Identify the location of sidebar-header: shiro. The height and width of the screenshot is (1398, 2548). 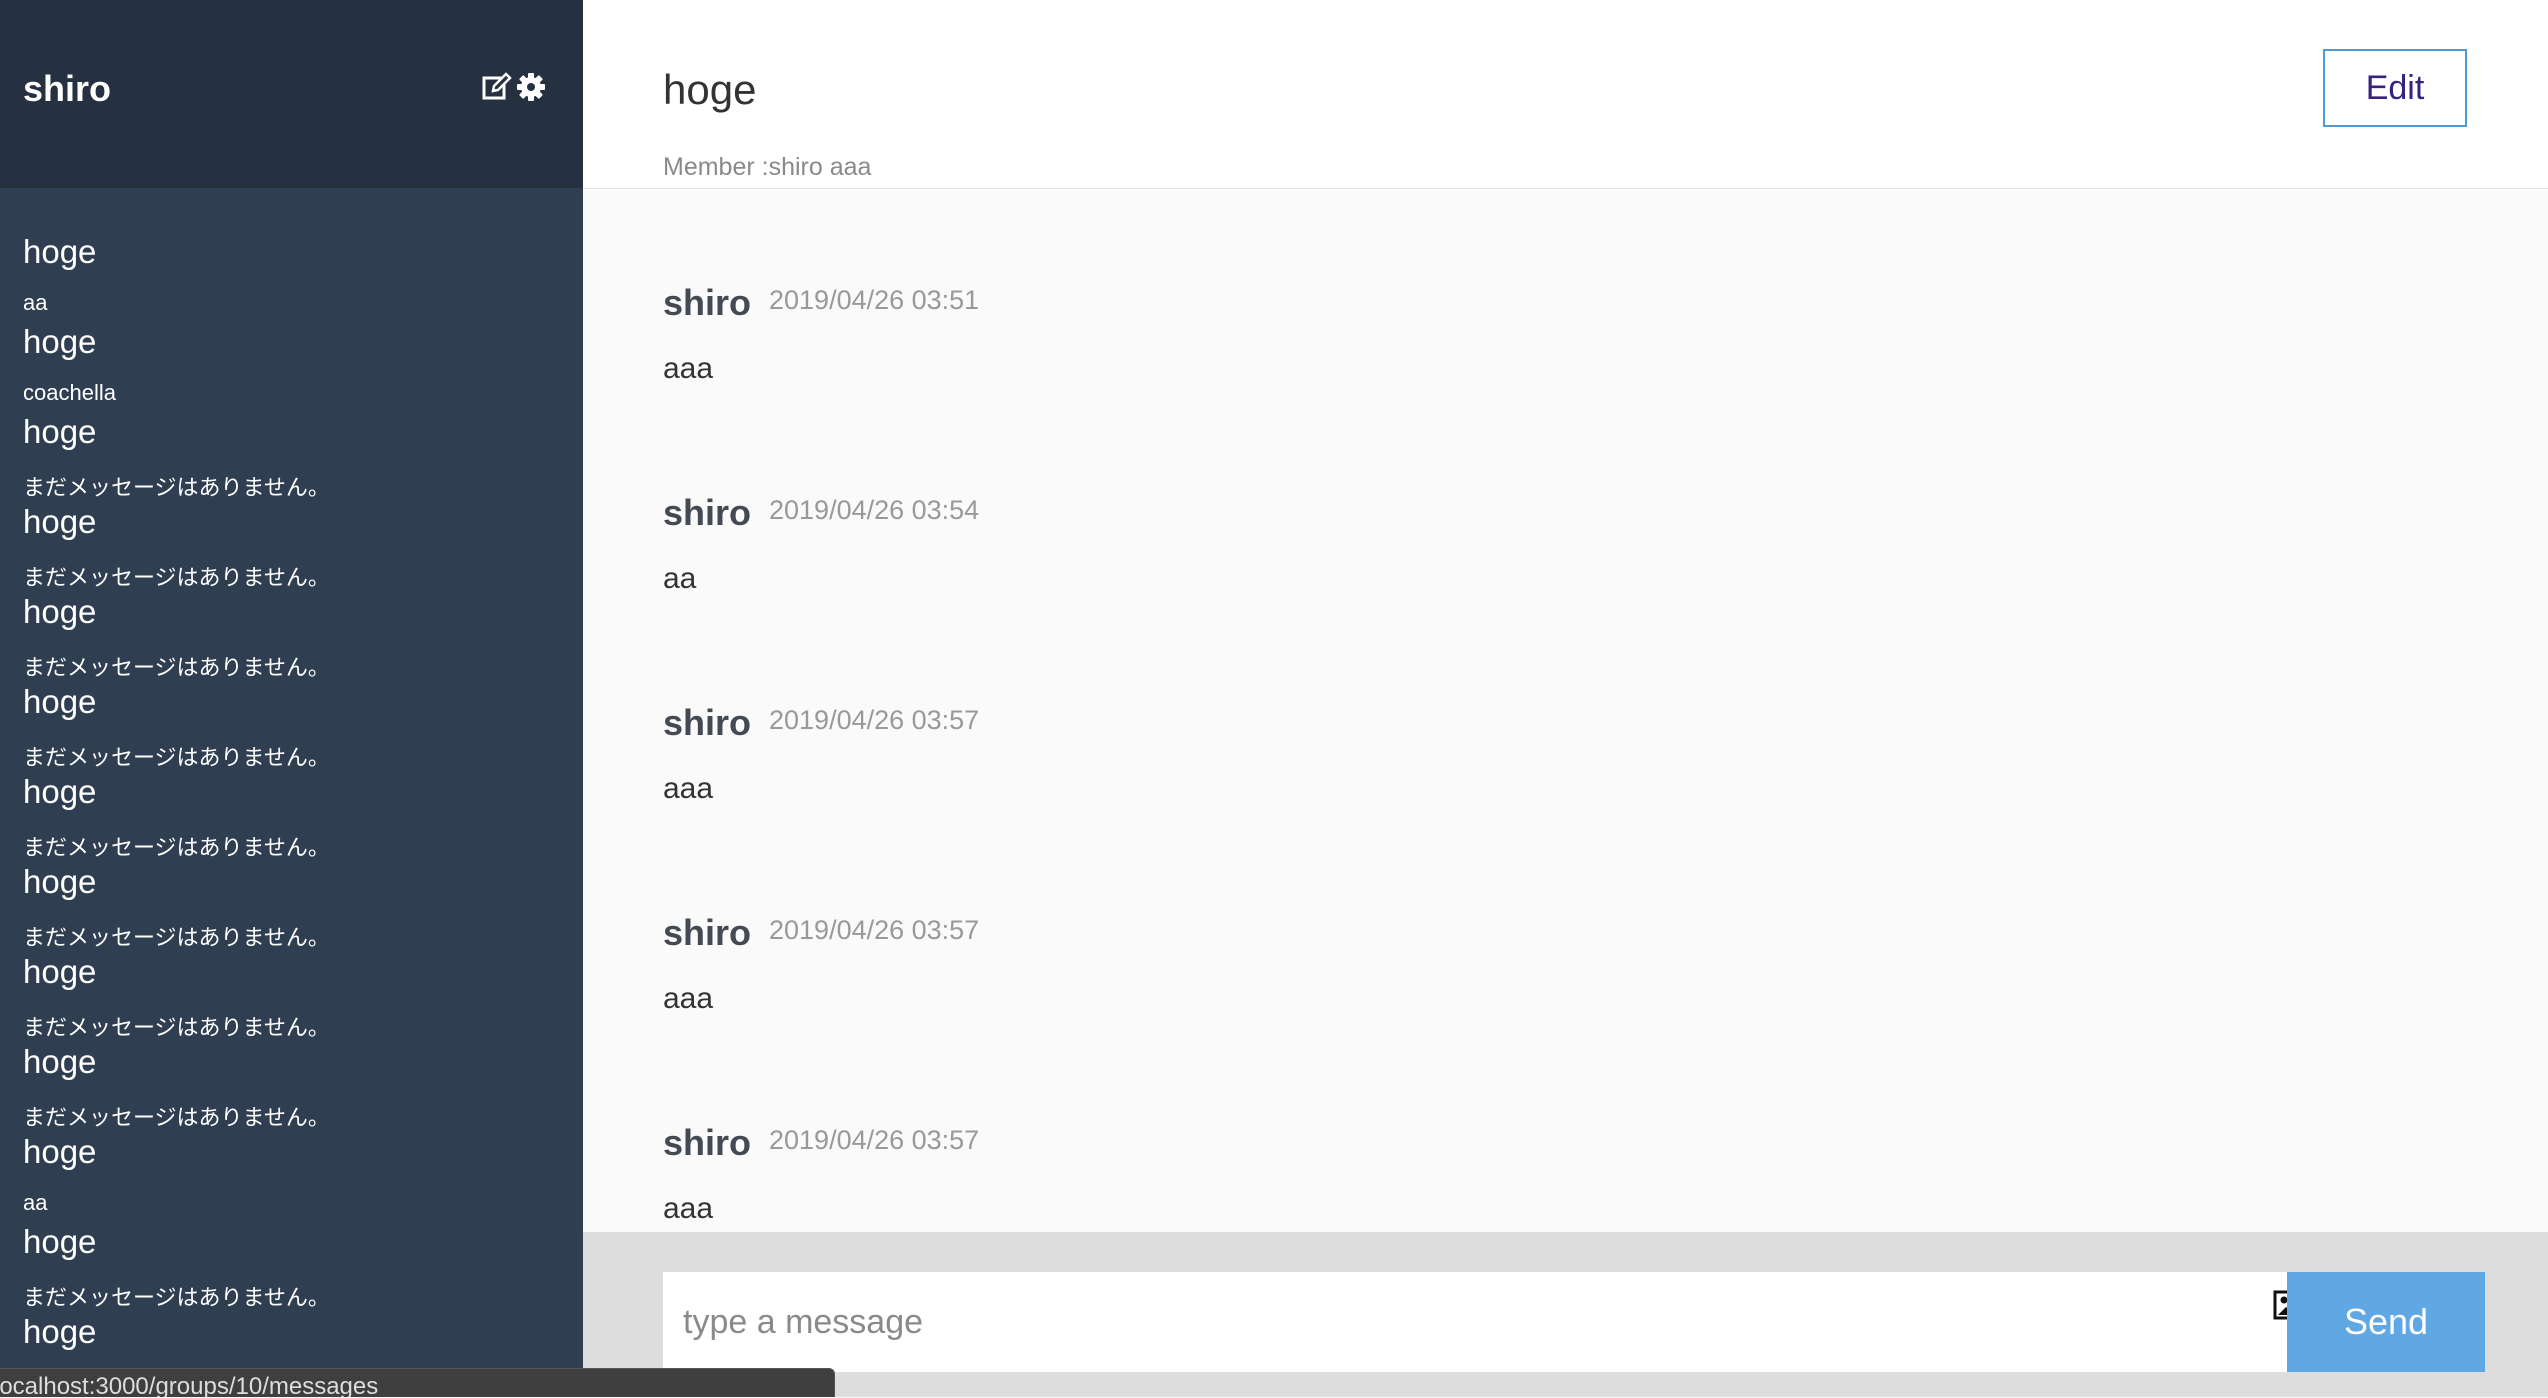
(291, 94).